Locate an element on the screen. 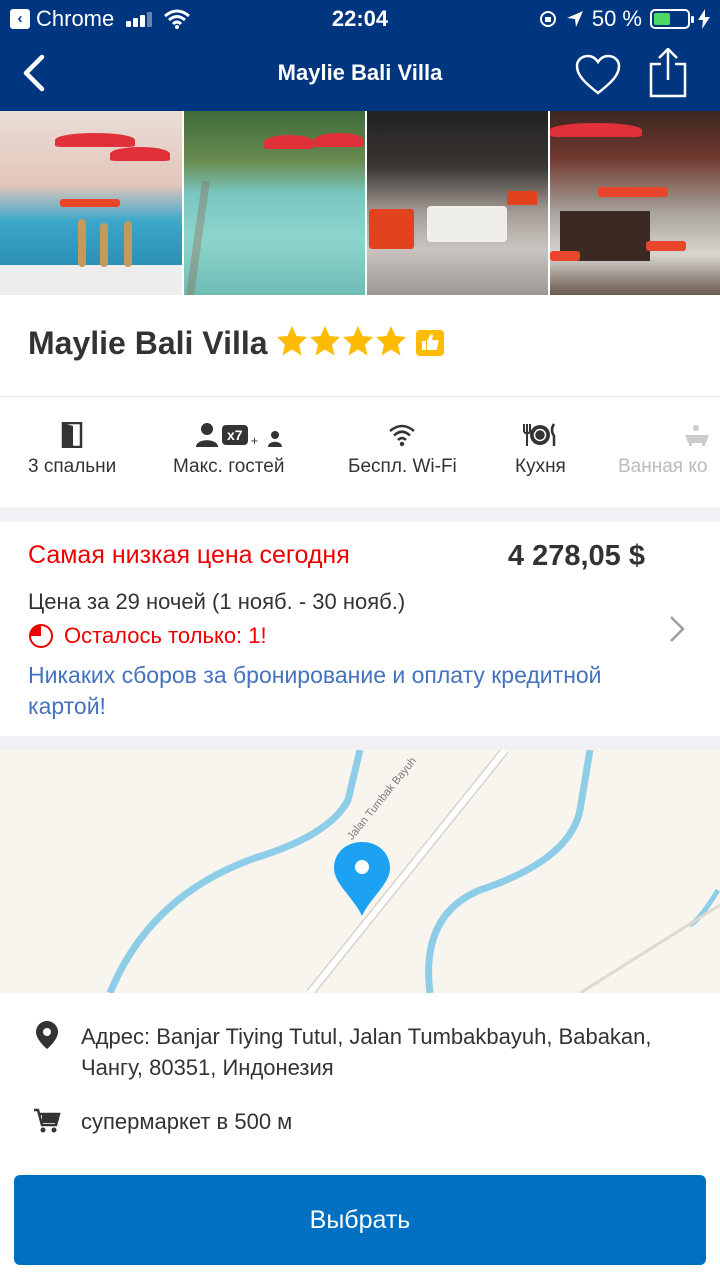  hotel-header: Maylie Bali Villa is located at coordinates (360, 346).